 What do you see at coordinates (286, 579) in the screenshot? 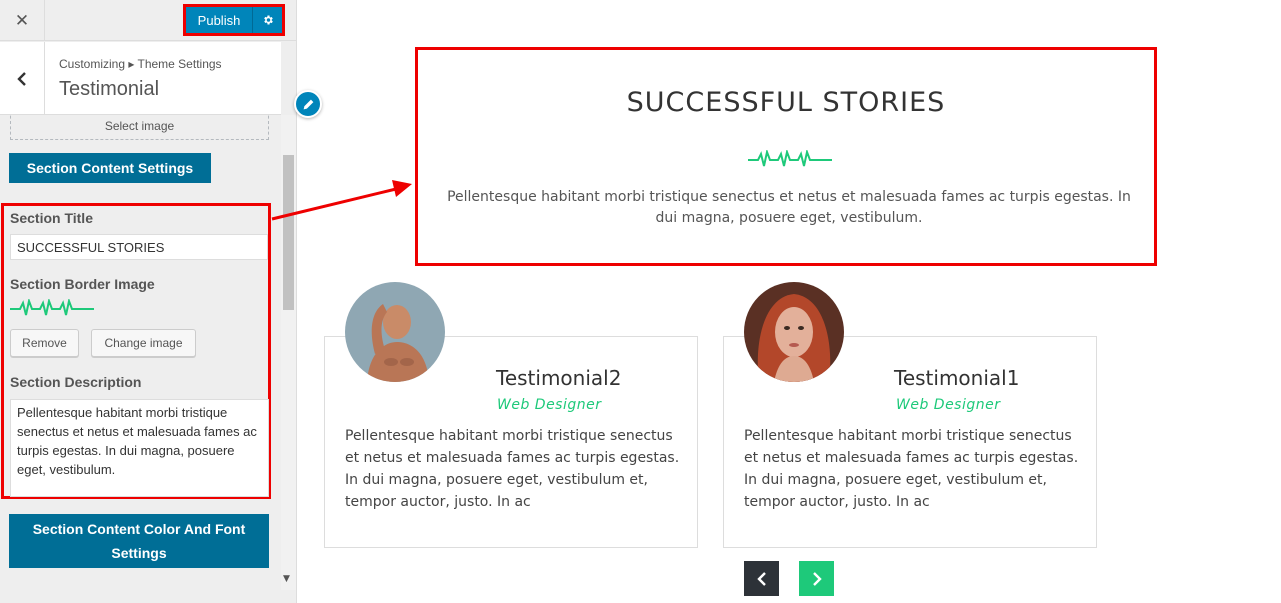
I see `scroll-down-icon: ▼` at bounding box center [286, 579].